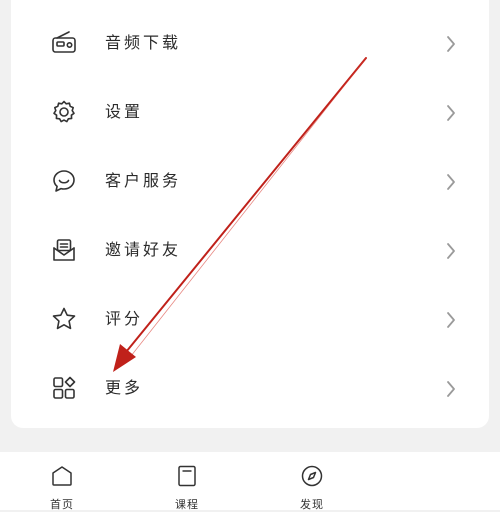 The height and width of the screenshot is (512, 500). I want to click on chat-bubble-icon, so click(64, 181).